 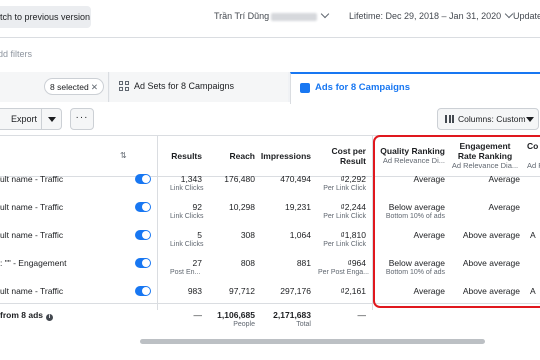 I want to click on ad-sets-icon, so click(x=124, y=86).